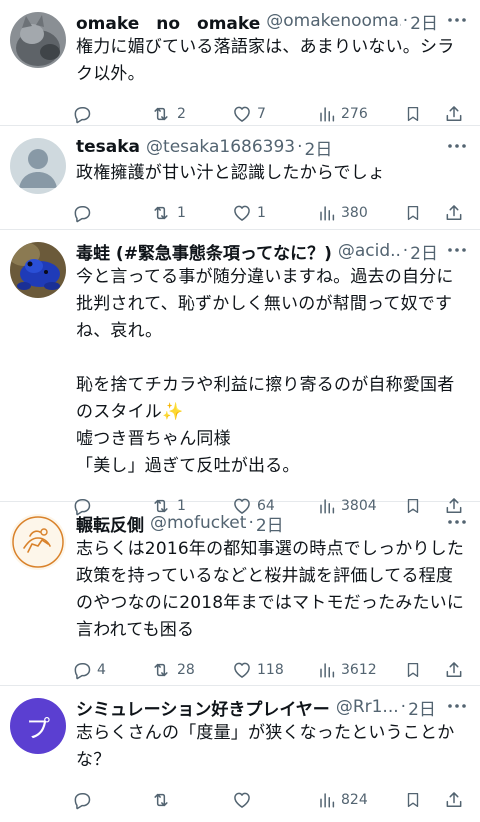 Image resolution: width=480 pixels, height=822 pixels. Describe the element at coordinates (275, 213) in the screenshot. I see `like-button: 1` at that location.